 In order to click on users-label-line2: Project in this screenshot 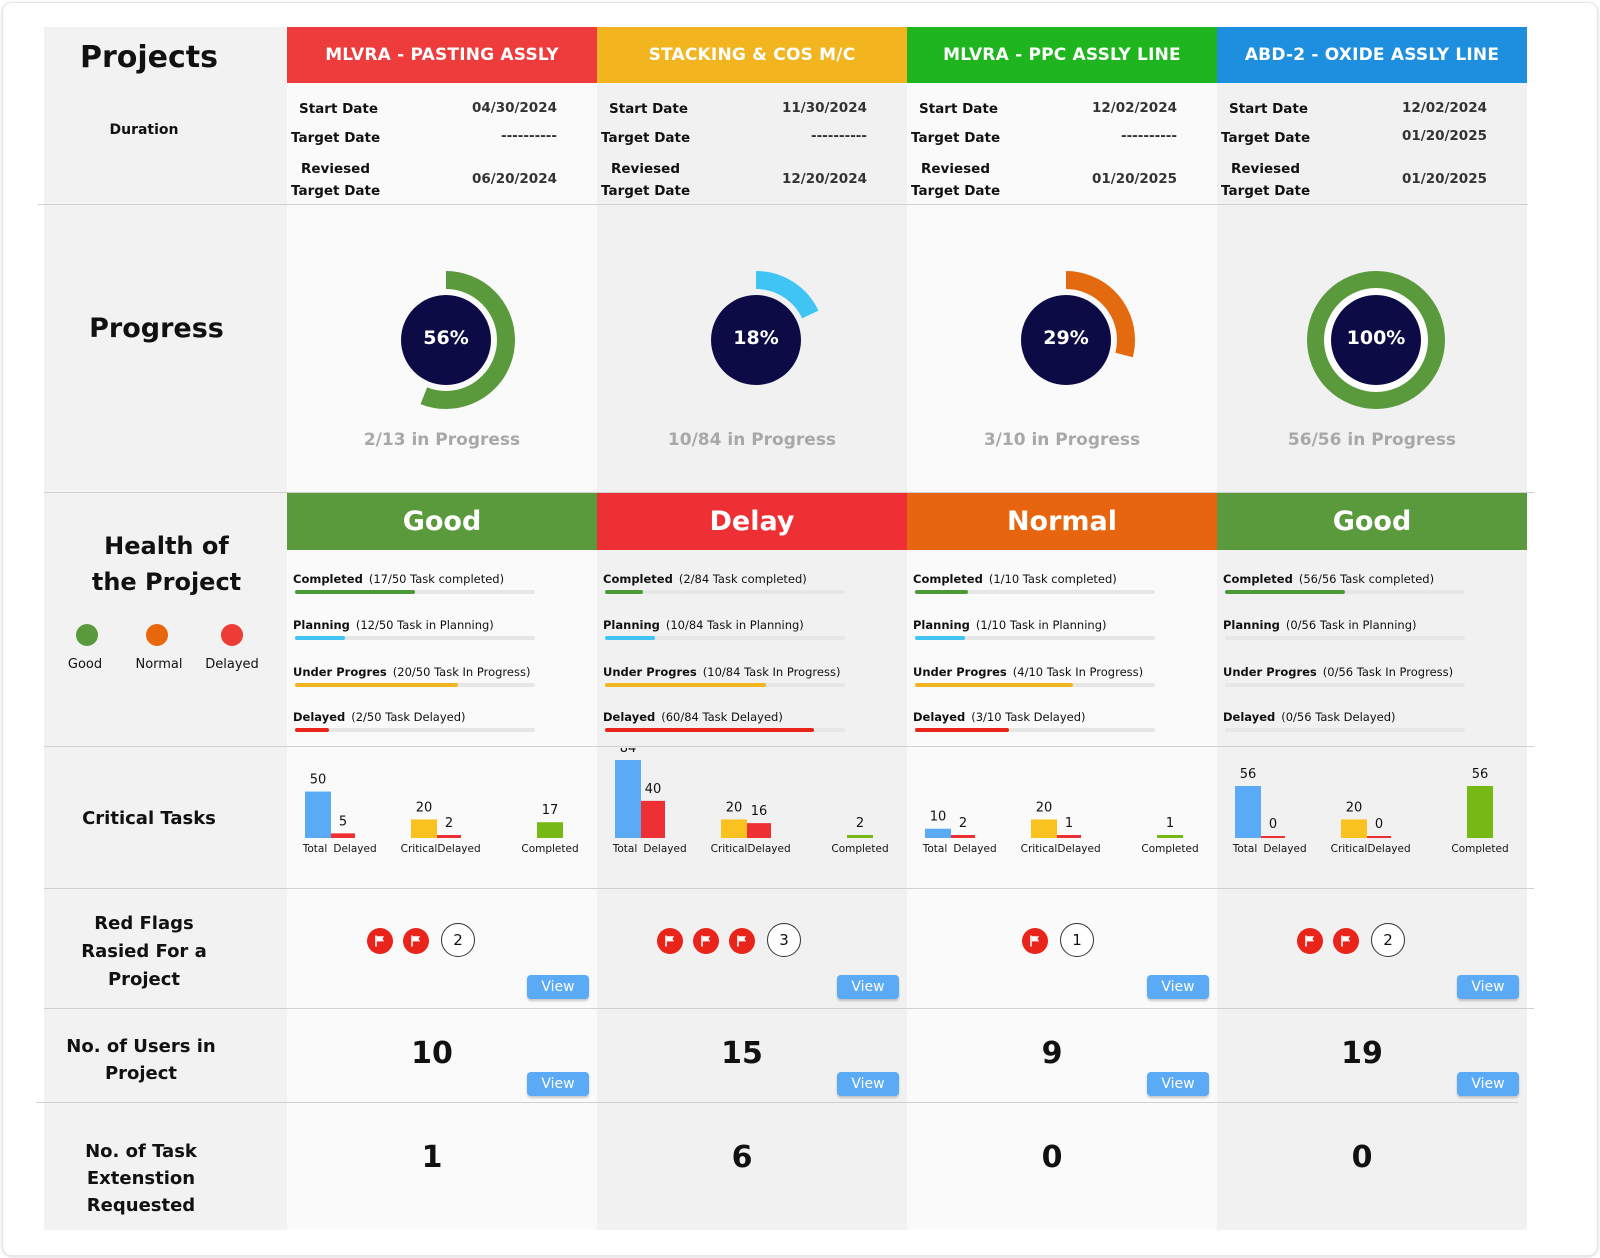, I will do `click(141, 1073)`.